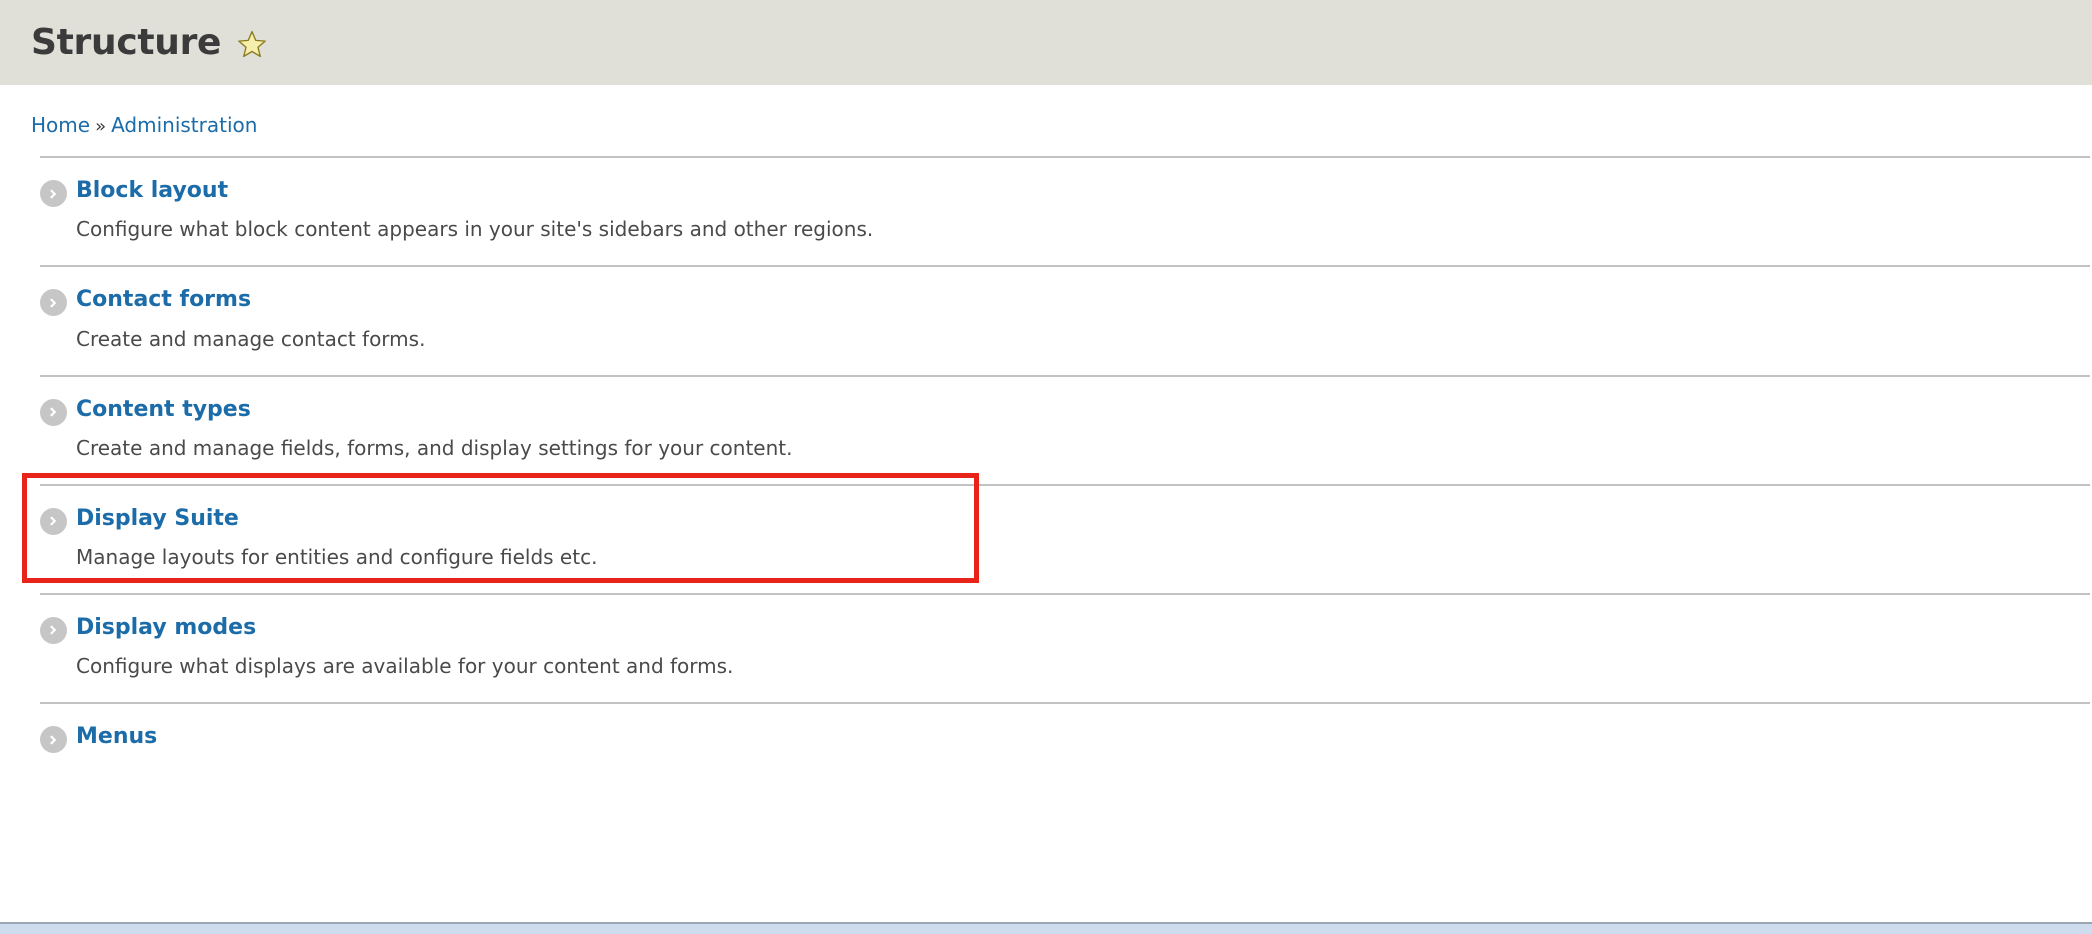 This screenshot has width=2092, height=934. Describe the element at coordinates (126, 42) in the screenshot. I see `page-title: Structure` at that location.